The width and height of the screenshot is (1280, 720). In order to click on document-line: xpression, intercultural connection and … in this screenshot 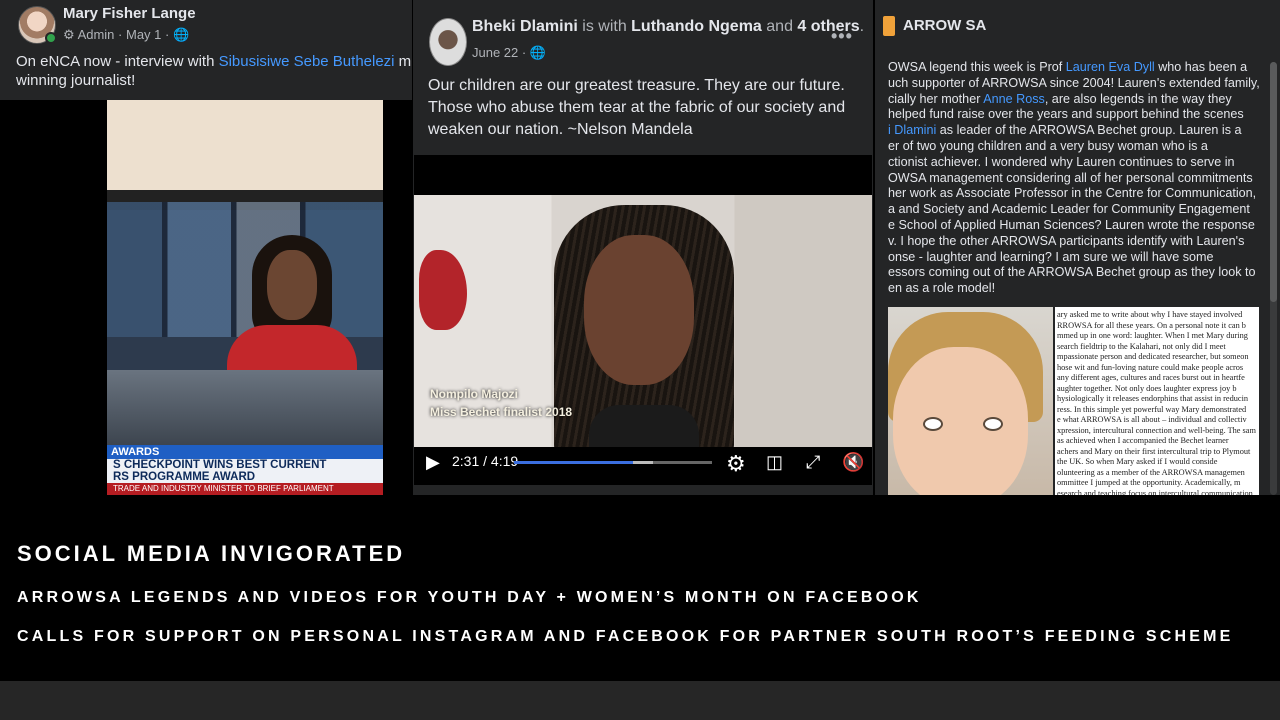, I will do `click(1156, 430)`.